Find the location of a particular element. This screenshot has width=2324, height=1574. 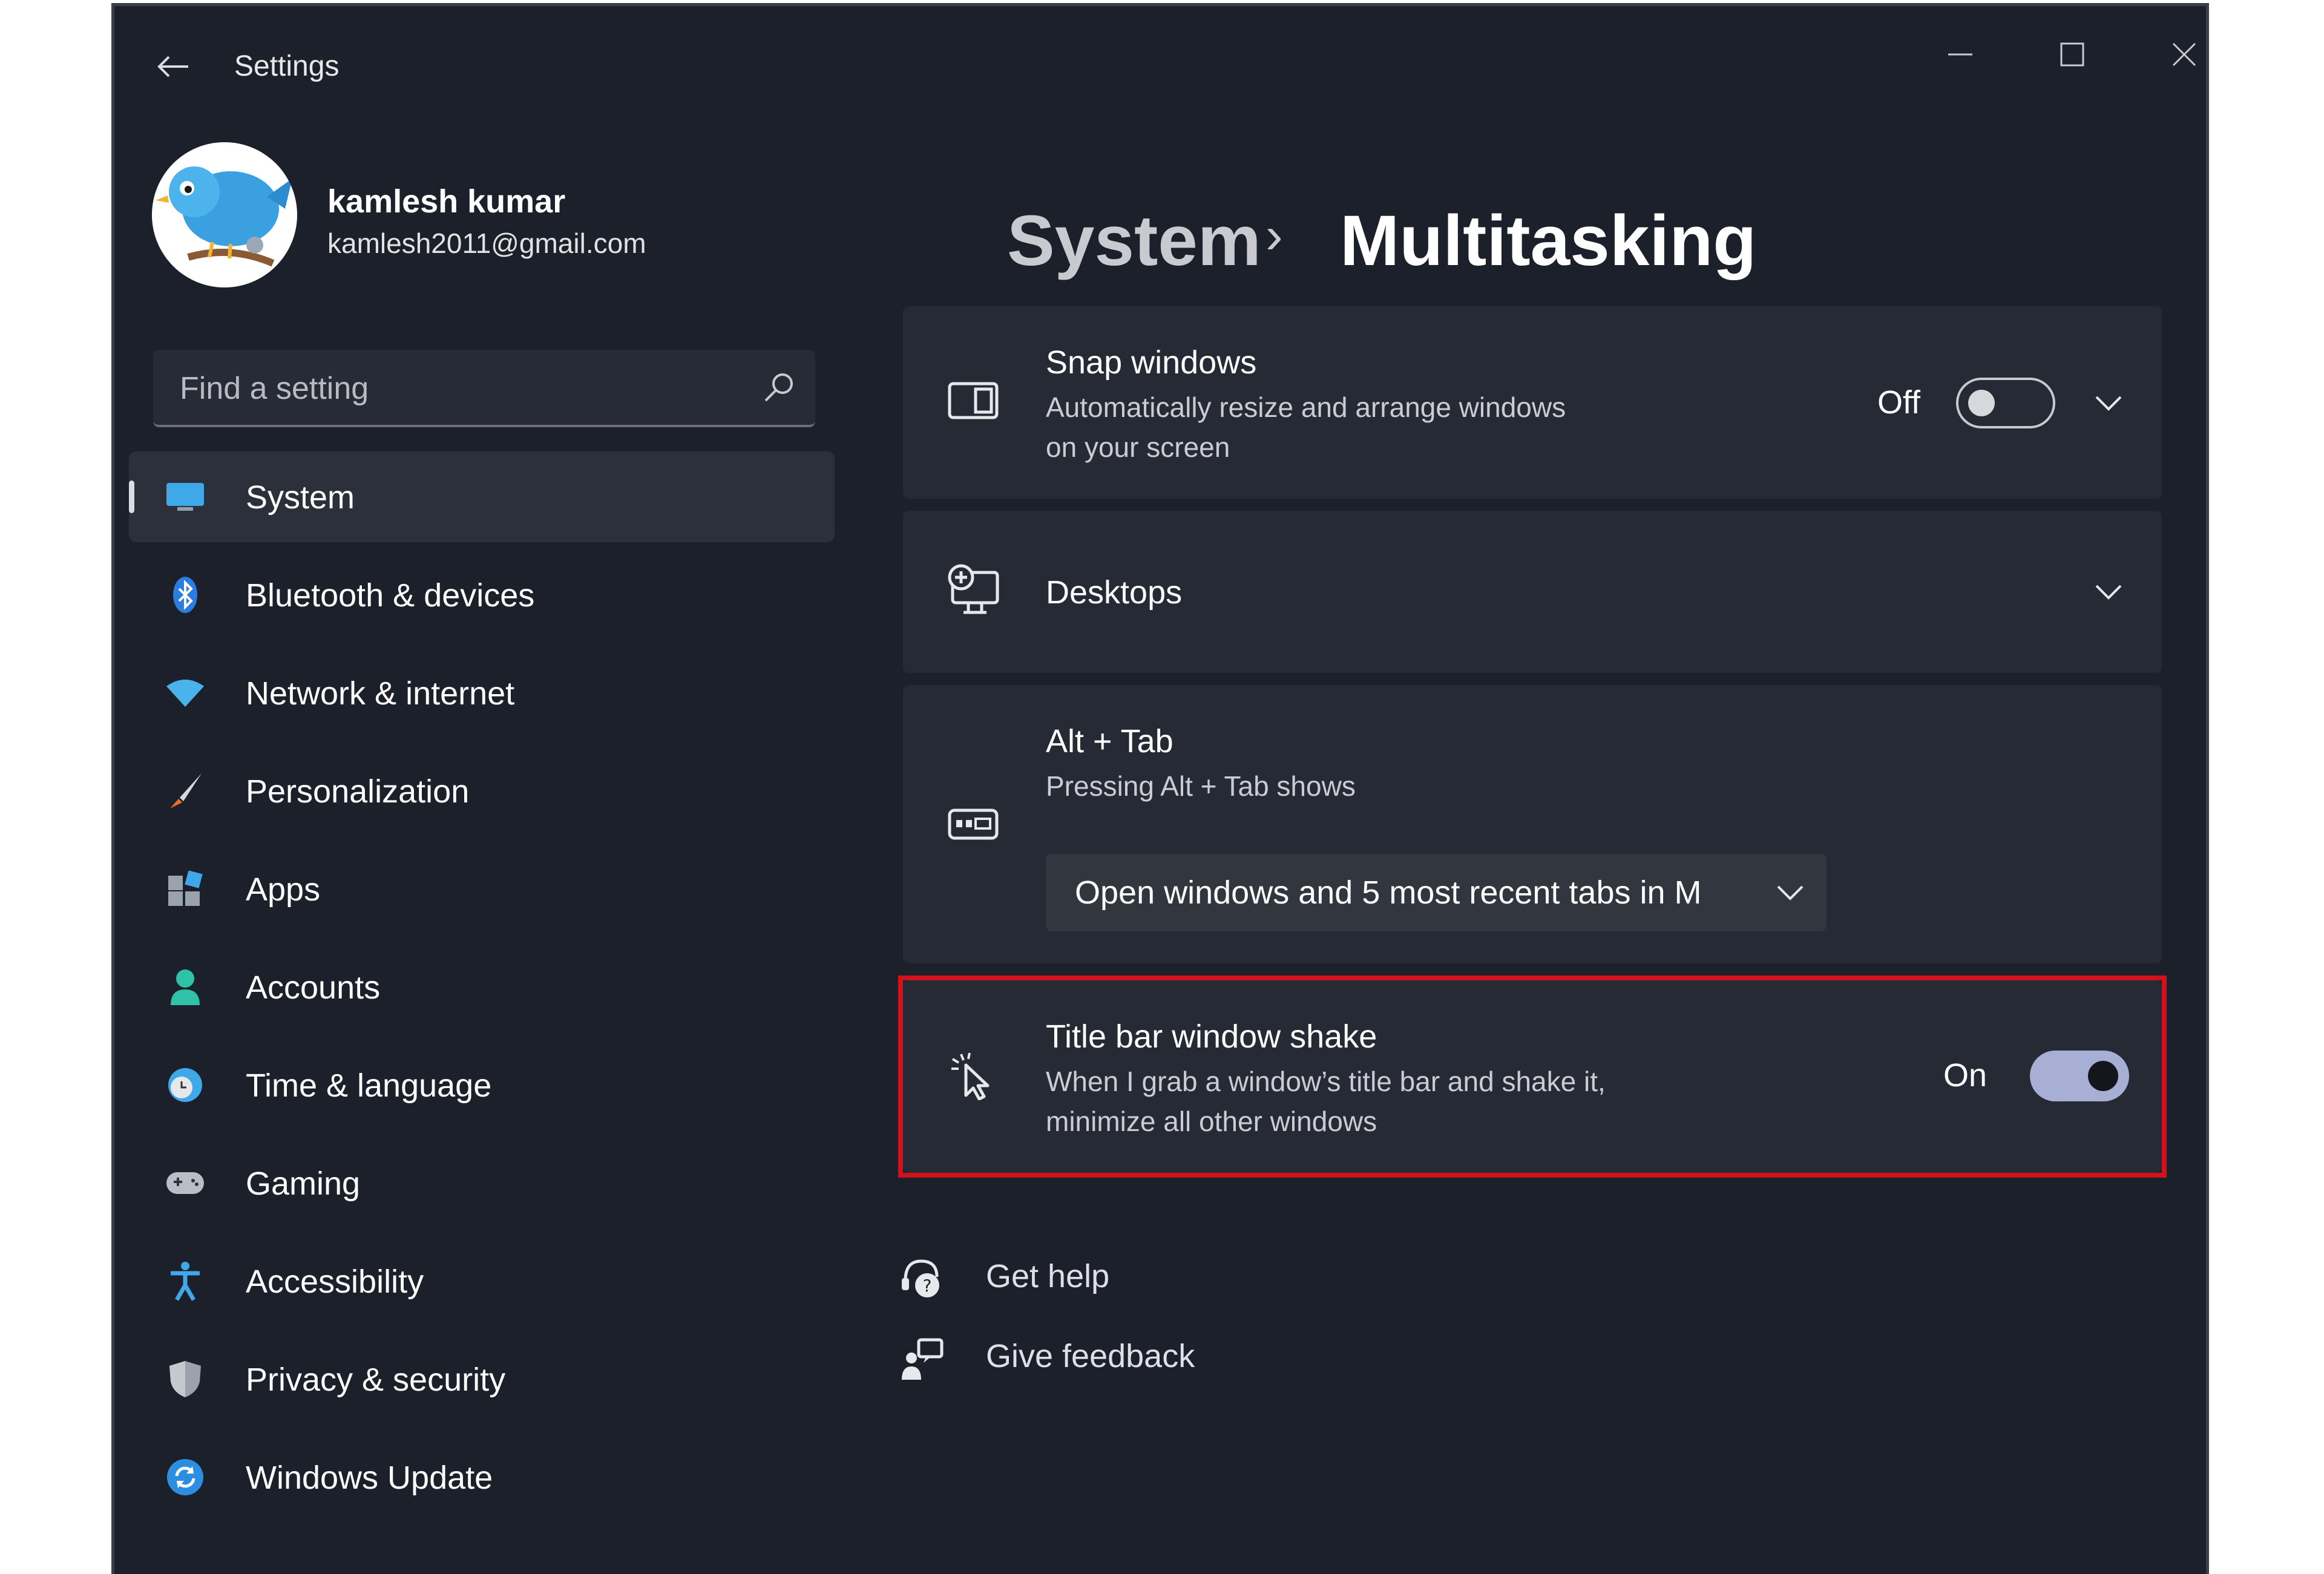

sidebar-item-apps: Apps is located at coordinates (482, 889).